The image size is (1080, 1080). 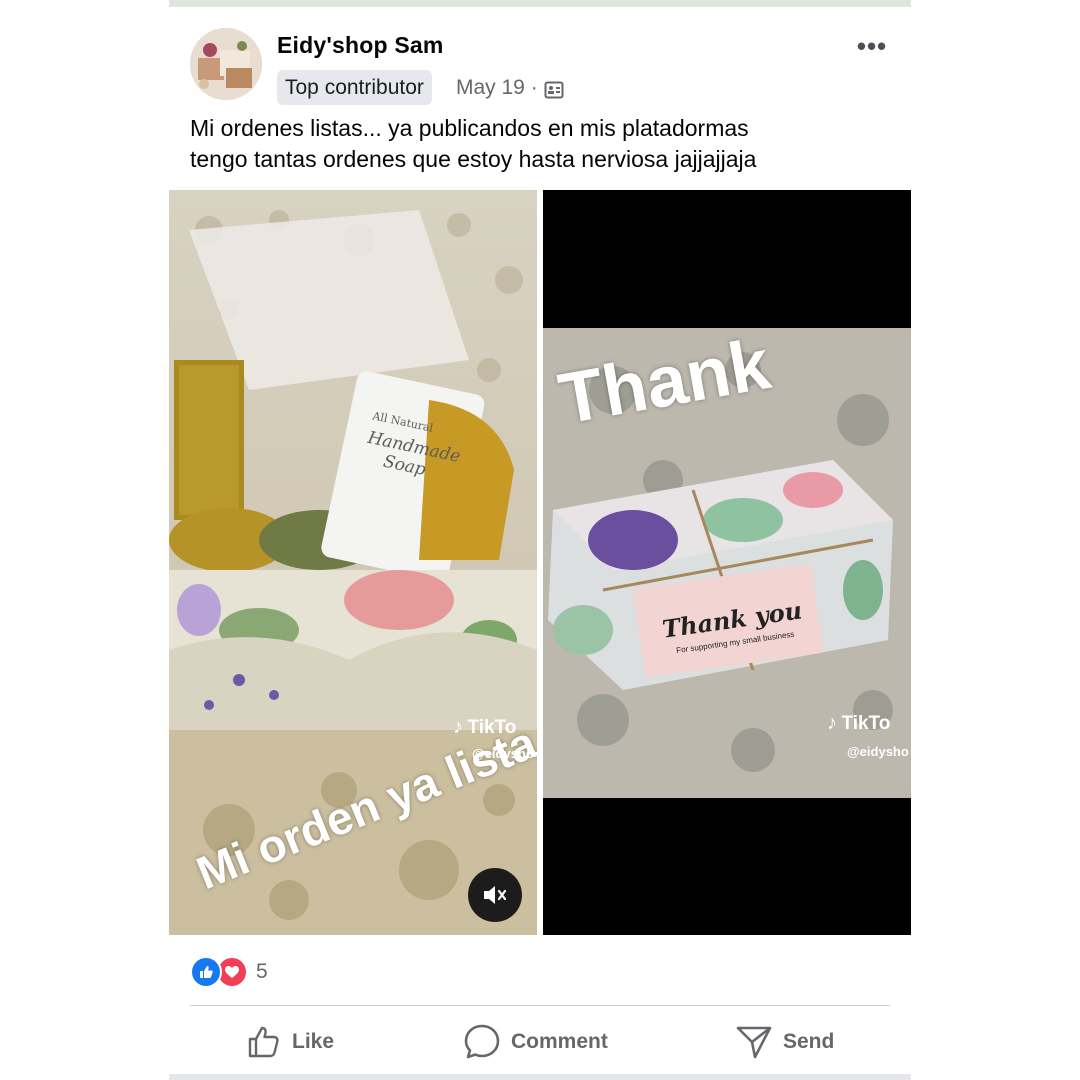 I want to click on comment-label: Comment, so click(x=559, y=1041).